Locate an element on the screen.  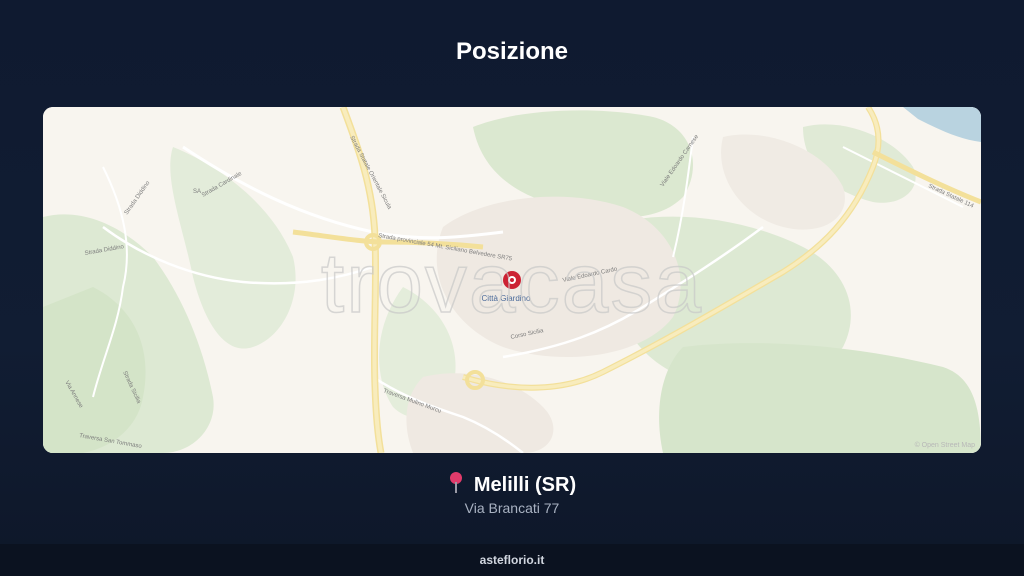
location-address: Via Brancati 77 is located at coordinates (512, 508).